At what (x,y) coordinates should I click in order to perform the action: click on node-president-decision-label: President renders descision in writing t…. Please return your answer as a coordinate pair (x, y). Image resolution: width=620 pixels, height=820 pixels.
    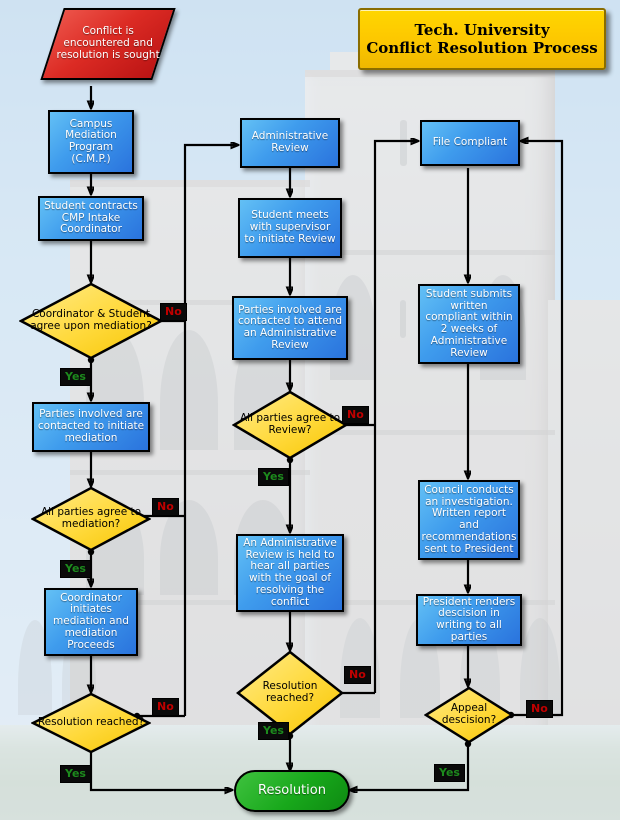
    Looking at the image, I should click on (469, 619).